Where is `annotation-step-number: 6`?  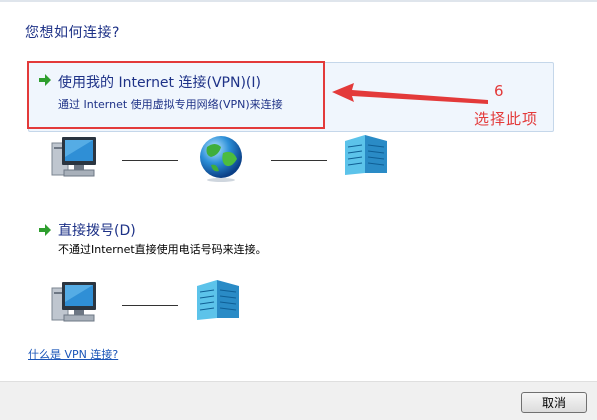
annotation-step-number: 6 is located at coordinates (499, 91).